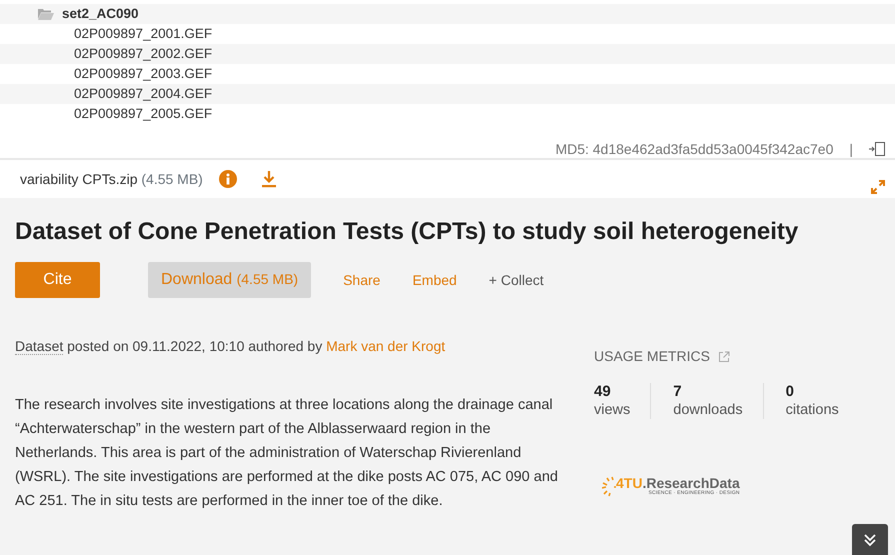 The height and width of the screenshot is (555, 895). Describe the element at coordinates (287, 453) in the screenshot. I see `dataset-description: The research involves site investigations at three locations along the drainage canal “Achterwaterschap” in the western part of the Alblasserwaard region in the Netherlands. This area is part of the administration of Waterschap Rivierenland (WSRL). The site investigations are performed at the dike posts AC 075, AC 090 and AC 251. The in situ tests are performed in the inner toe of the dike.` at that location.